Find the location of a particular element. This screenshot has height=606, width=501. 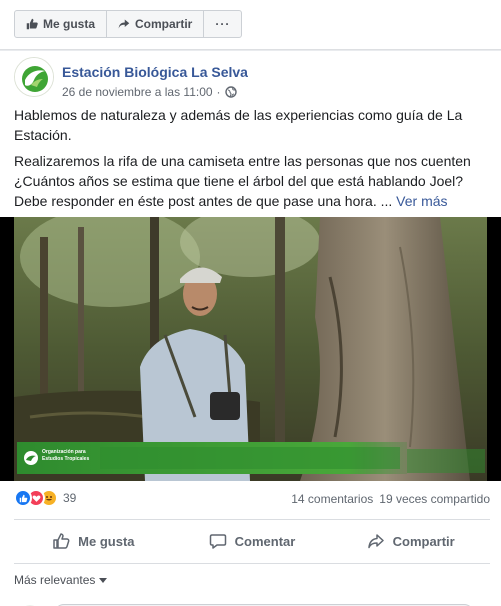

share-arrow-outline-icon is located at coordinates (375, 541).